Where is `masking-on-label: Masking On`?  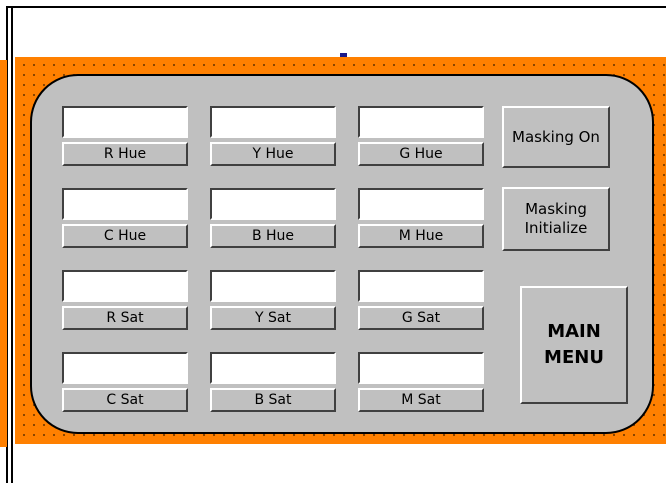 masking-on-label: Masking On is located at coordinates (556, 136).